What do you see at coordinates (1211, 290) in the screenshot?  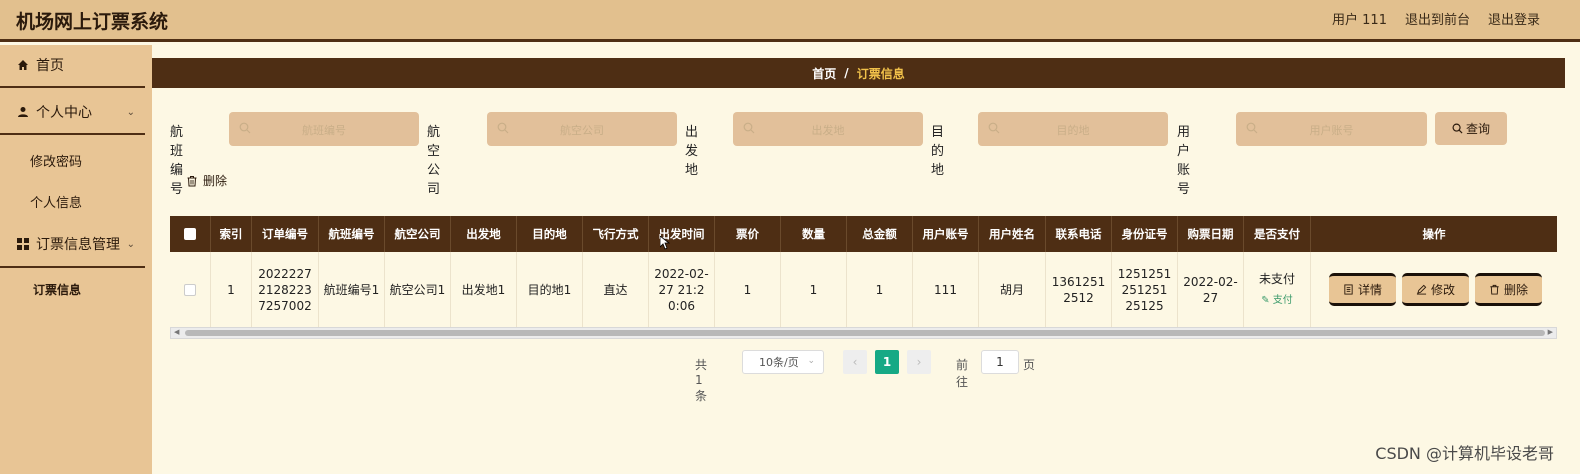 I see `cell-buy-date: 2022-02-27` at bounding box center [1211, 290].